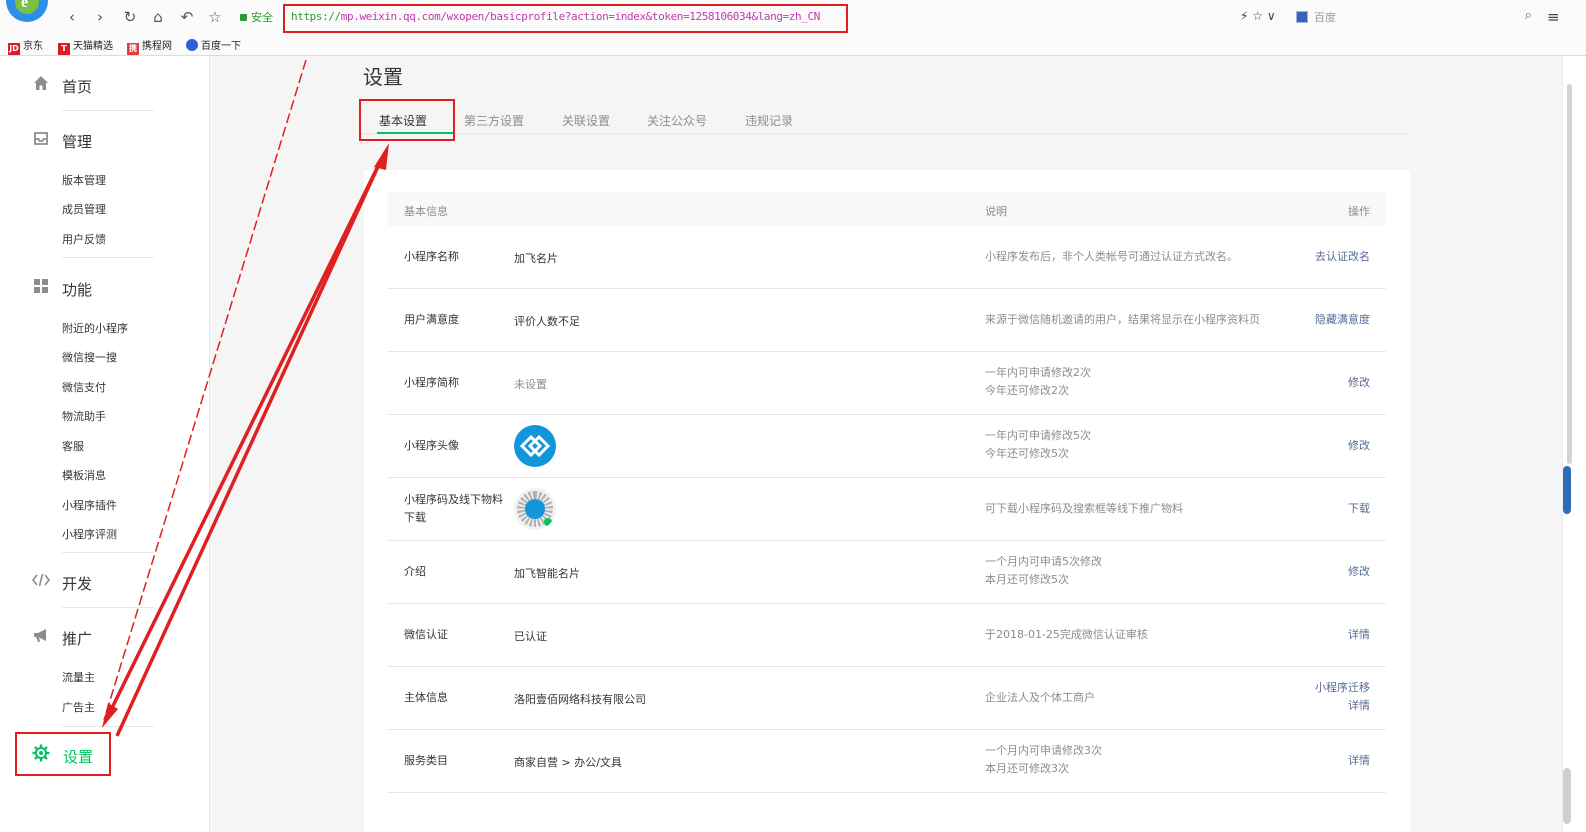 Image resolution: width=1586 pixels, height=832 pixels. What do you see at coordinates (187, 17) in the screenshot?
I see `undo-close-icon: ↶` at bounding box center [187, 17].